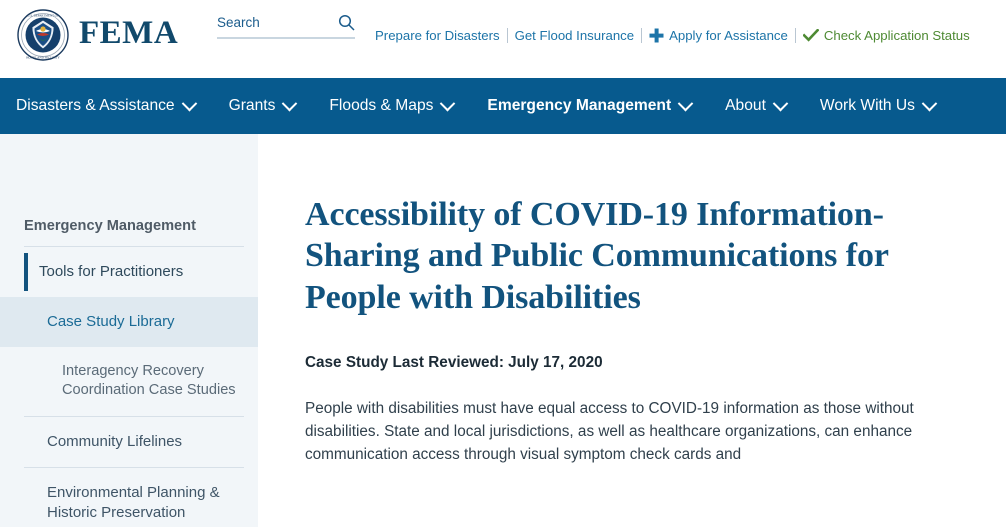  I want to click on search-icon, so click(346, 22).